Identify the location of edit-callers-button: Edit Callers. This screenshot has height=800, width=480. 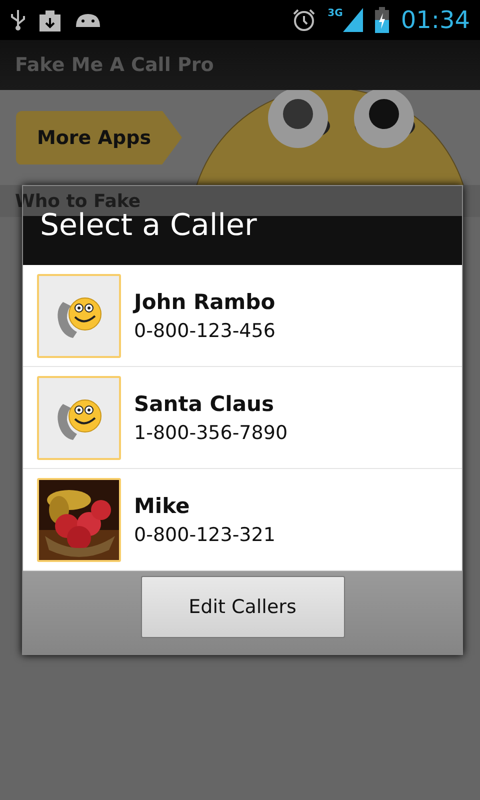
(242, 607).